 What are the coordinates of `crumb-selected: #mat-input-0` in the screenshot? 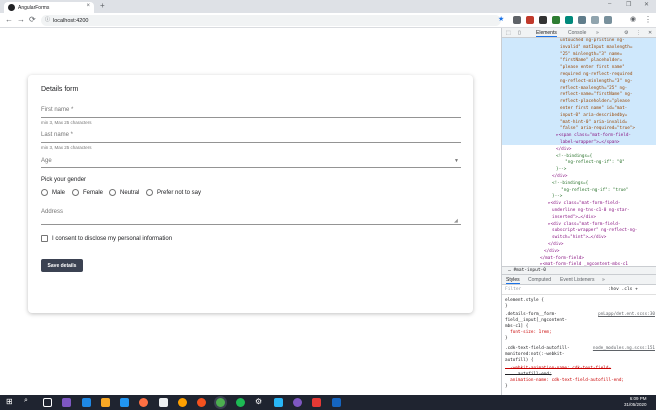 It's located at (529, 270).